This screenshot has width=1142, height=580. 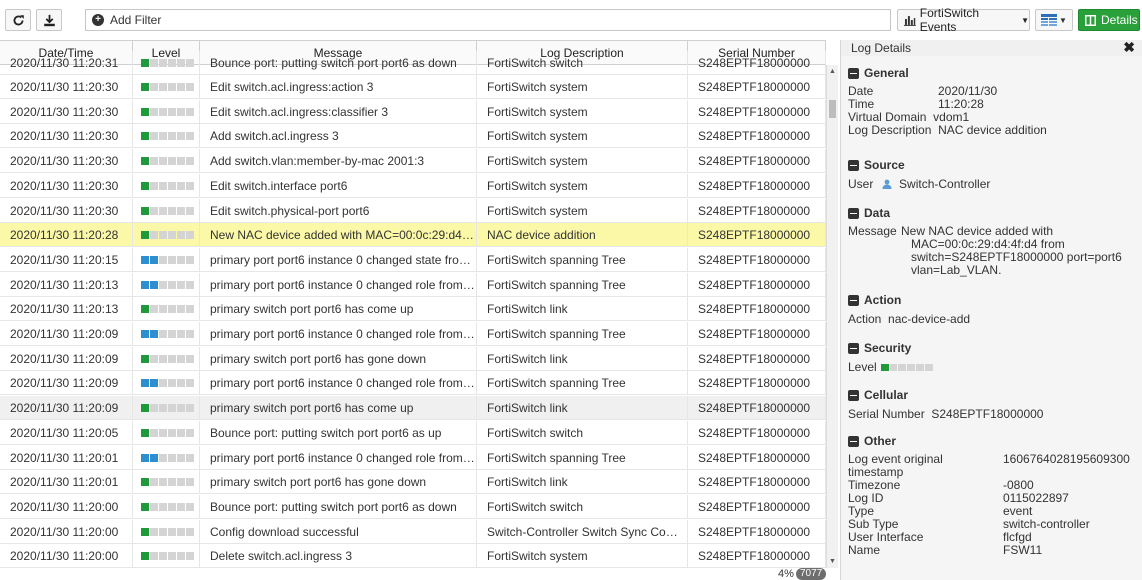 What do you see at coordinates (993, 184) in the screenshot?
I see `kv-user: User Switch-Controller` at bounding box center [993, 184].